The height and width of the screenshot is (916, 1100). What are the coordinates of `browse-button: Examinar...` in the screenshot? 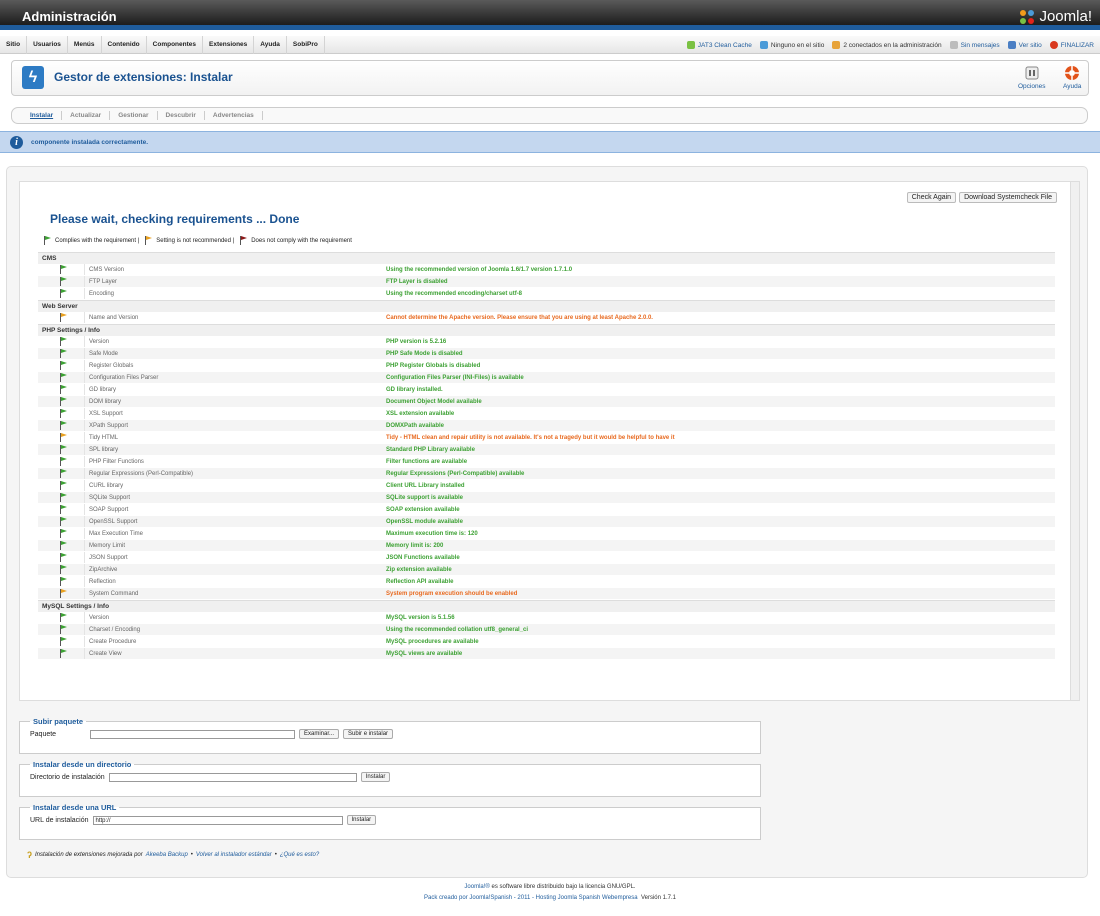 It's located at (319, 734).